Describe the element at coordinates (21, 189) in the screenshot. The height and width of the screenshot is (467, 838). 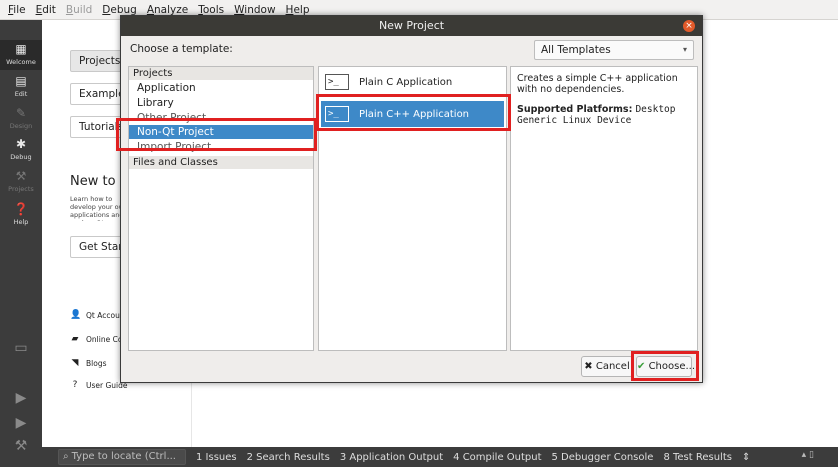
I see `mode-projects-label: Projects` at that location.